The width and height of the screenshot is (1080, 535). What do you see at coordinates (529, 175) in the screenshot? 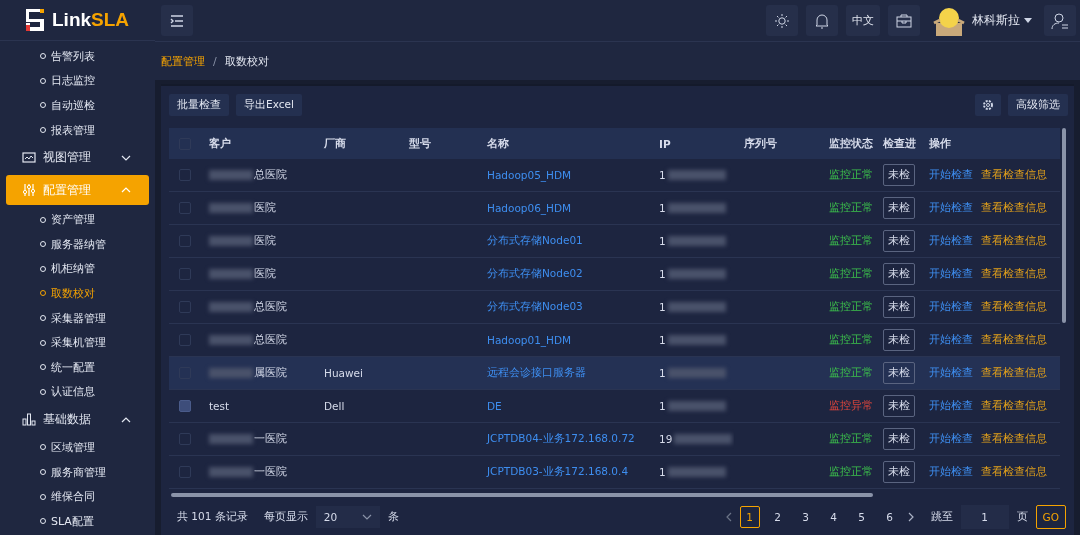
I see `device-name-link: Hadoop05_HDM` at bounding box center [529, 175].